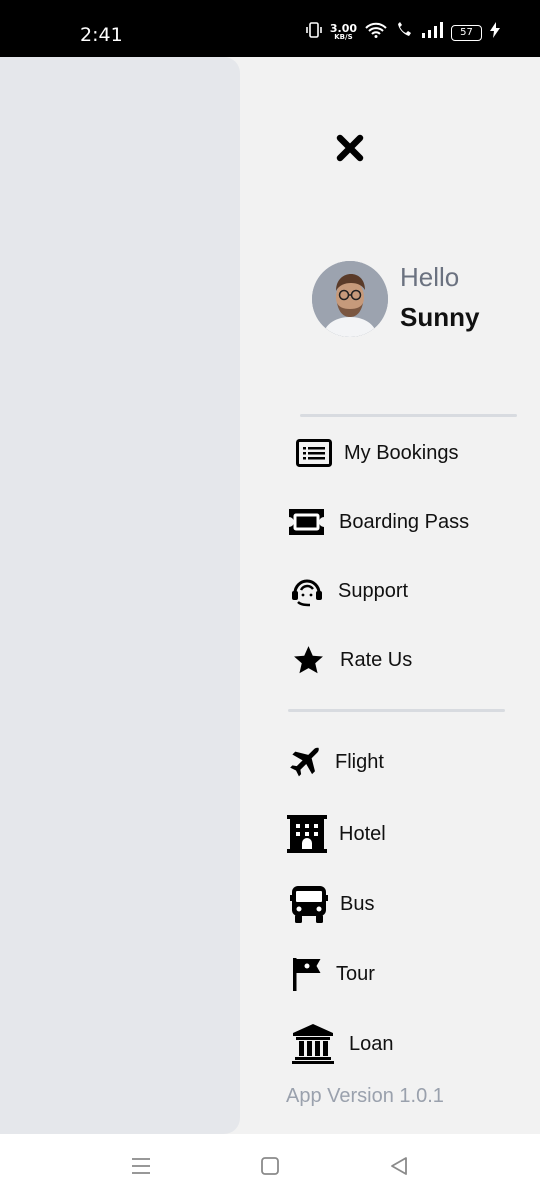 Image resolution: width=540 pixels, height=1200 pixels. What do you see at coordinates (495, 32) in the screenshot?
I see `charging-icon` at bounding box center [495, 32].